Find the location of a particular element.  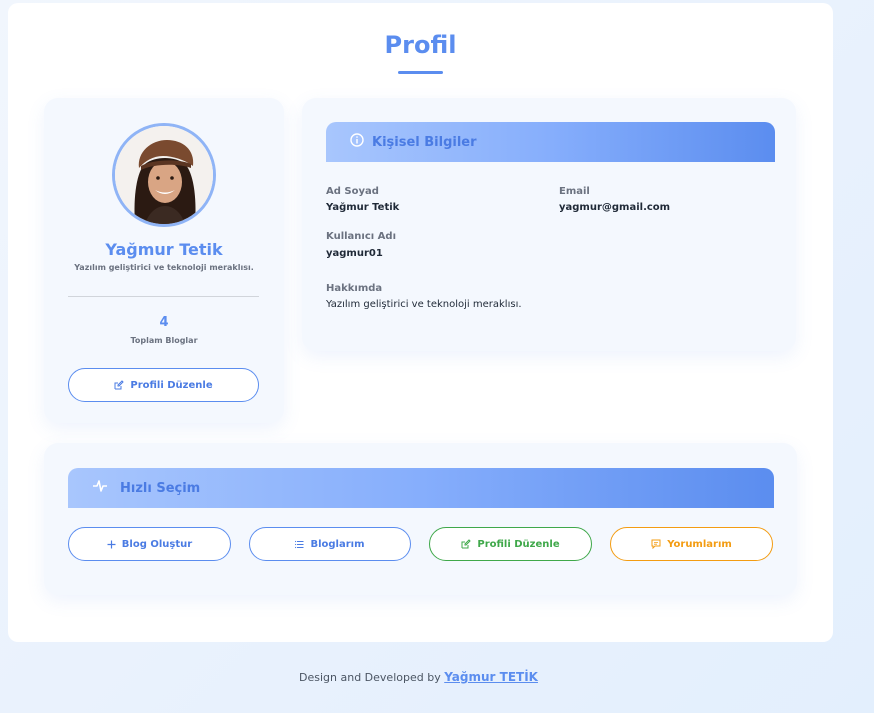

info-circle-icon is located at coordinates (357, 142).